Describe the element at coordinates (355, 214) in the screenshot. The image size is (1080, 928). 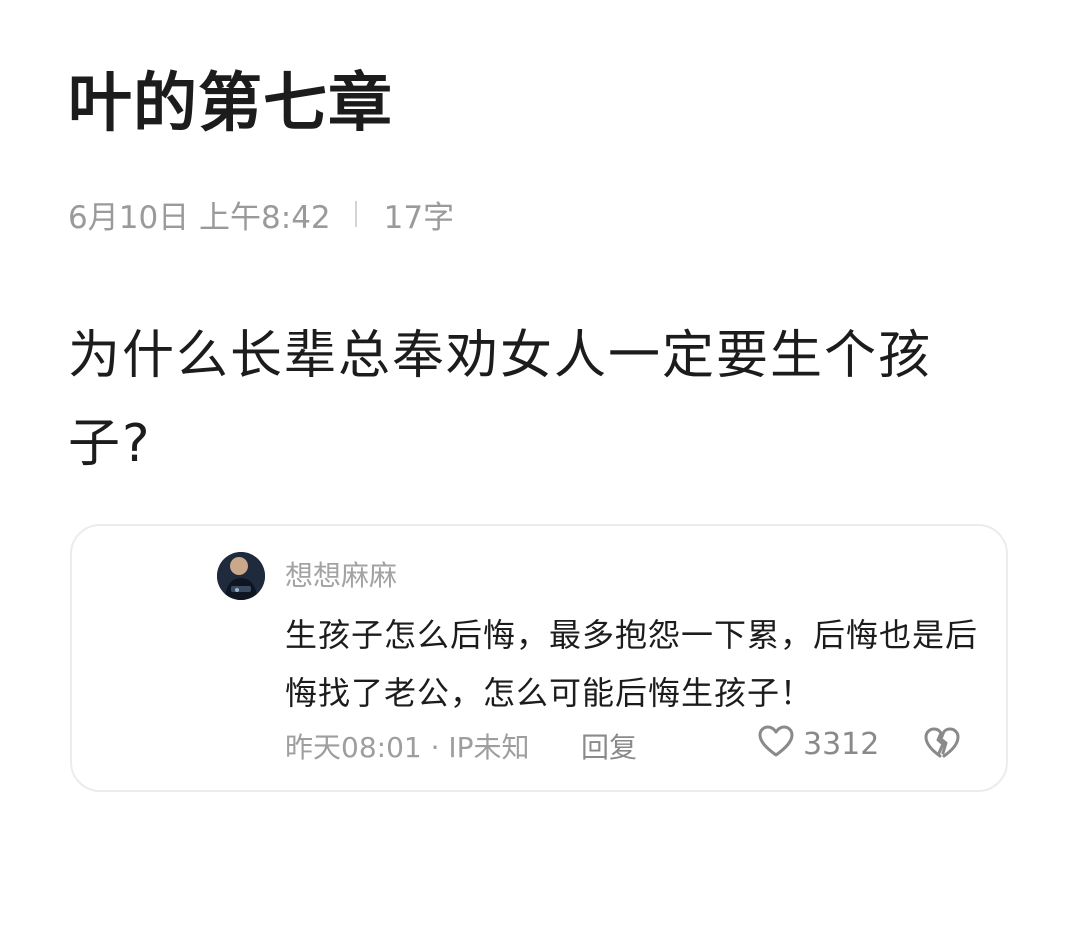
I see `meta-divider` at that location.